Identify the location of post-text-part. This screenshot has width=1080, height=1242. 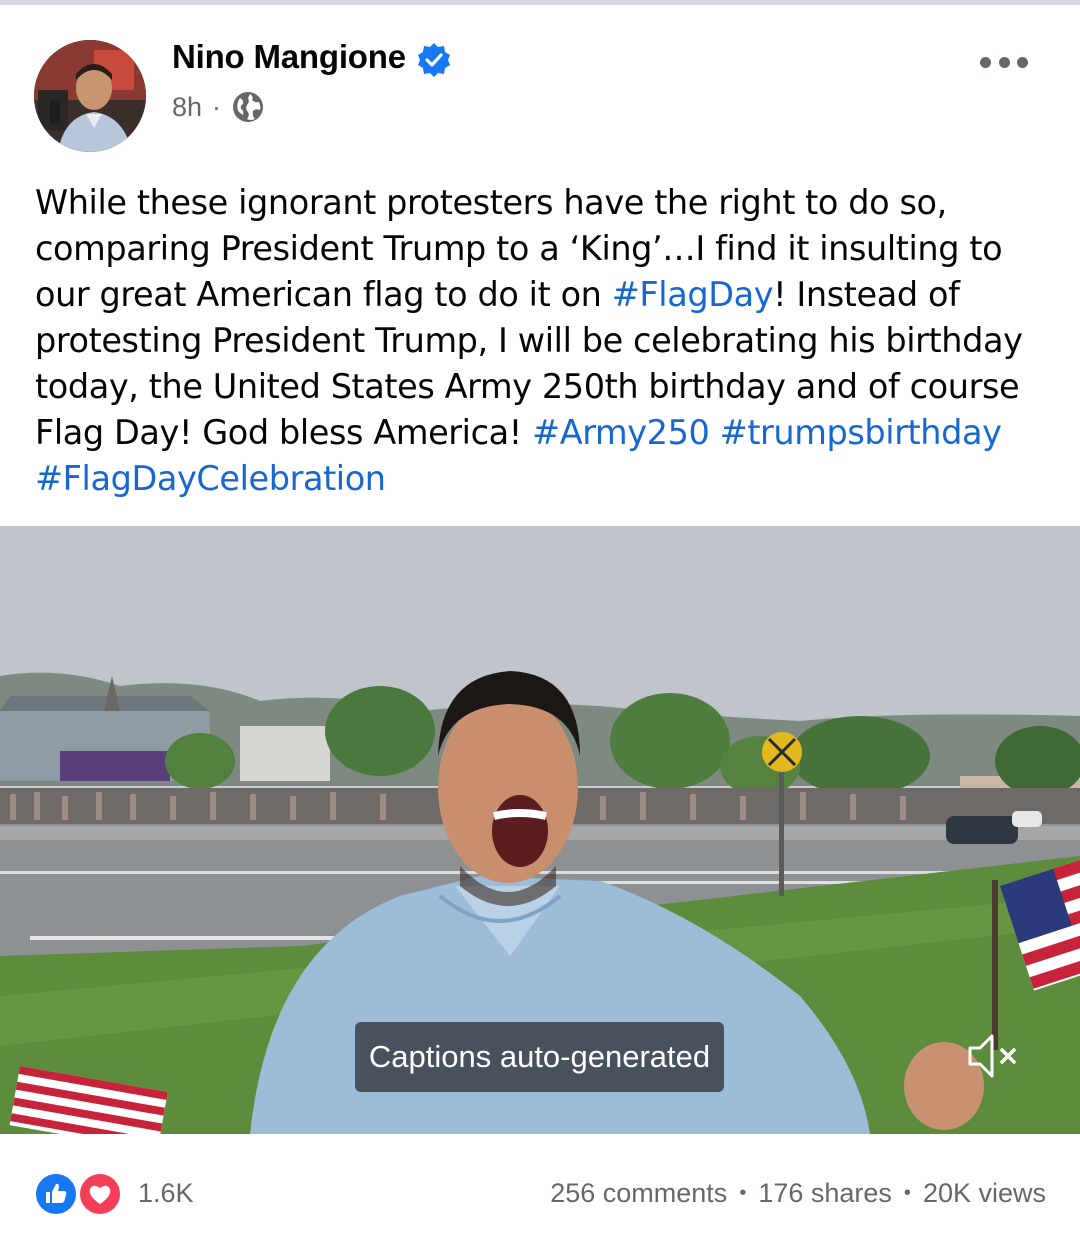
(714, 432).